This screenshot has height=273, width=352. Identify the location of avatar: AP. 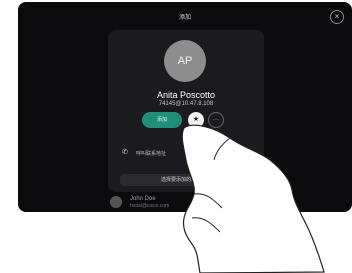
(185, 61).